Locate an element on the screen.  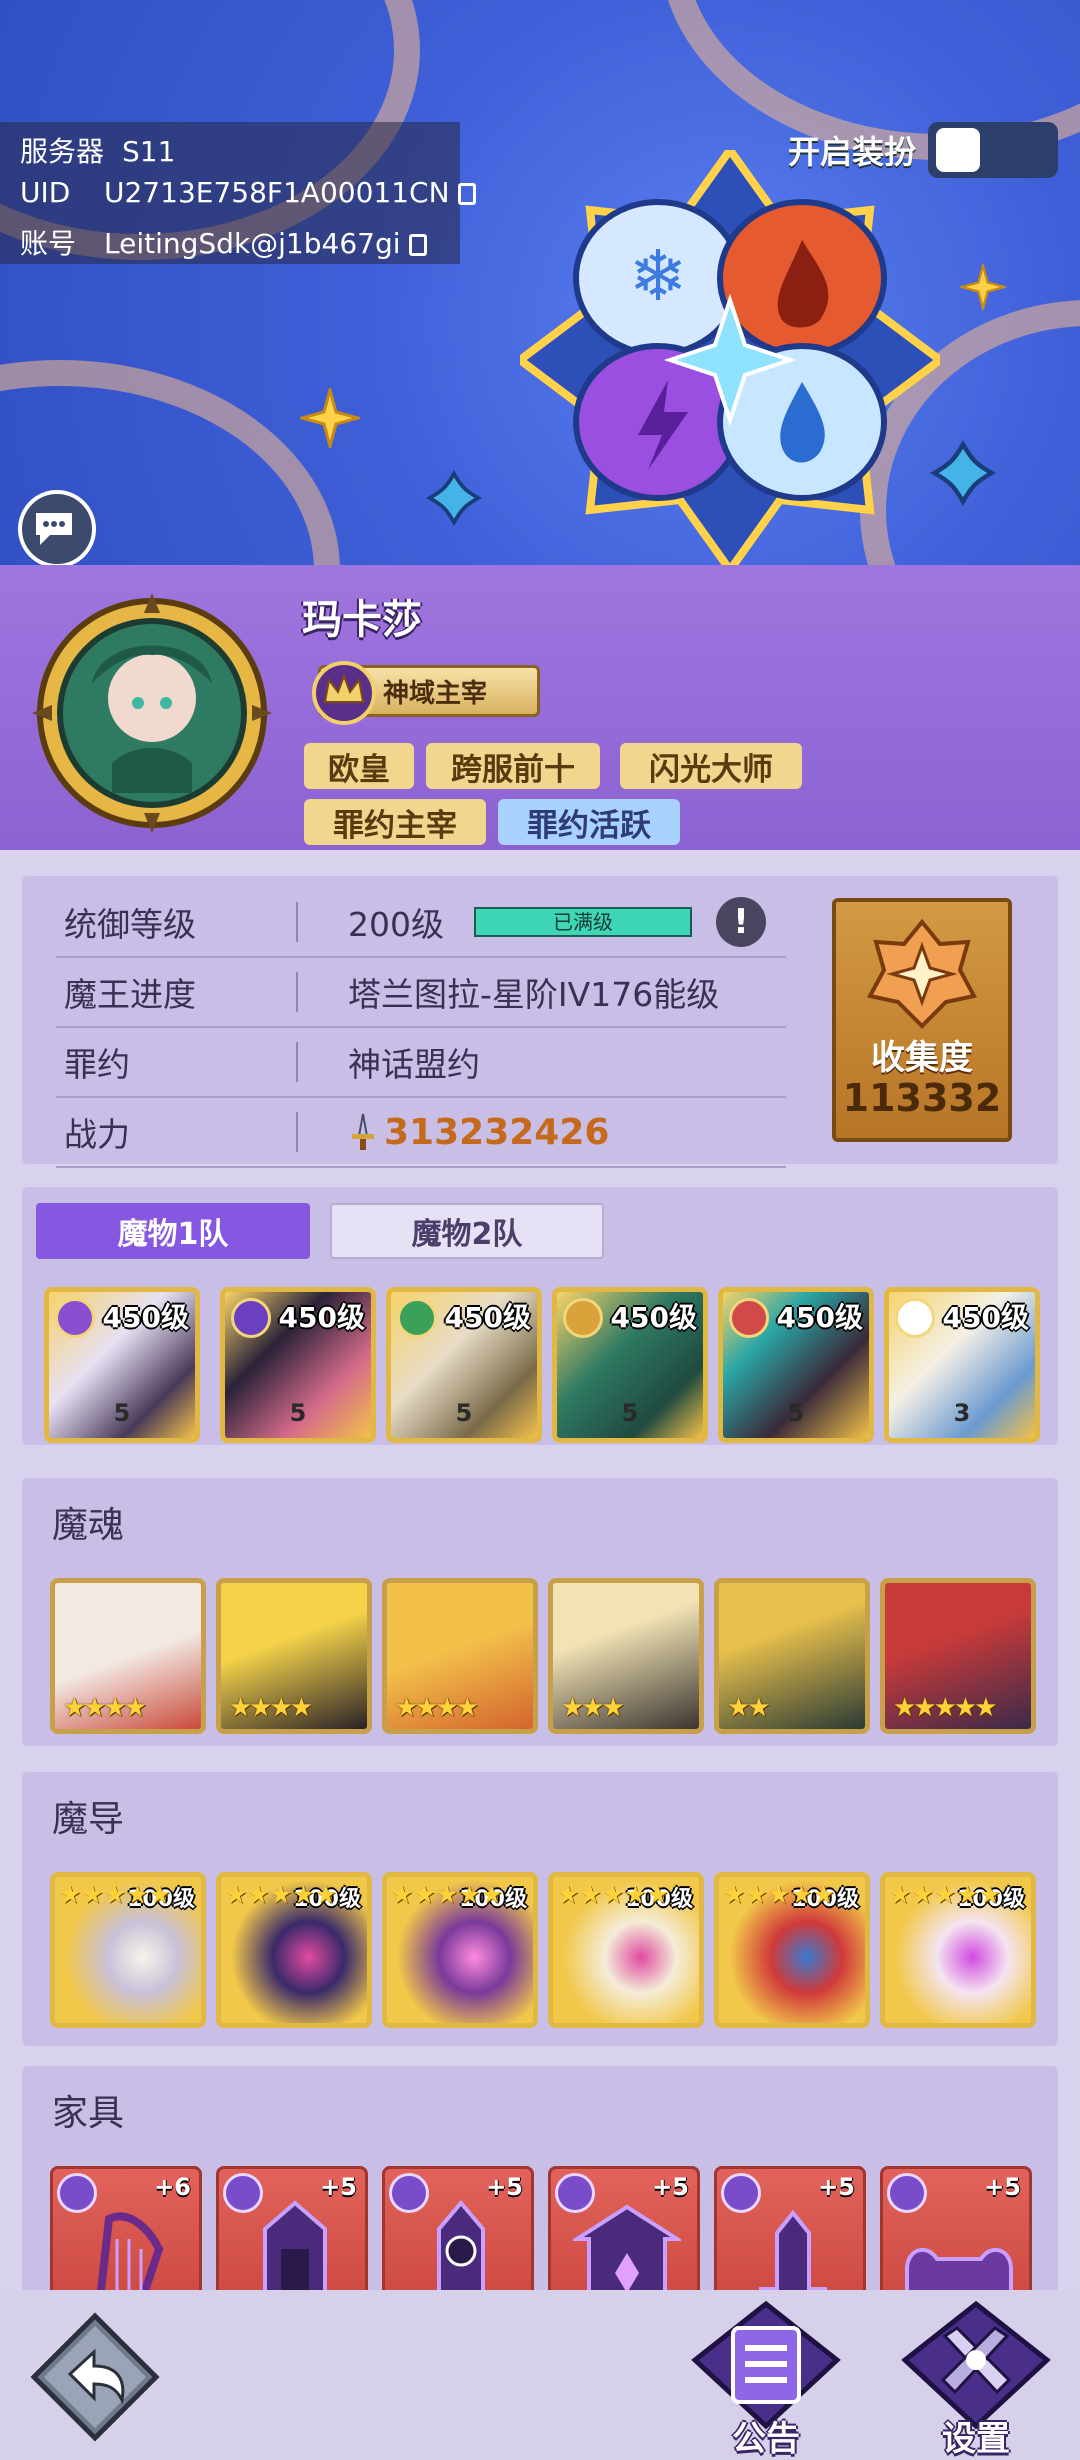
section-title: 魔魂 is located at coordinates (88, 1525).